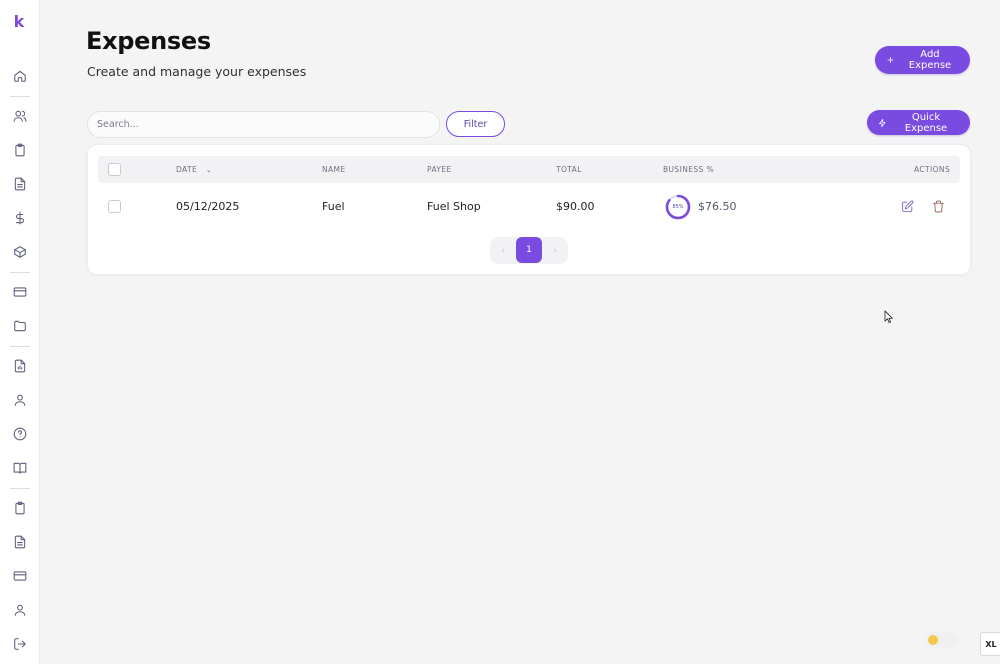 The height and width of the screenshot is (664, 1000). Describe the element at coordinates (555, 250) in the screenshot. I see `next-page-button: ›` at that location.